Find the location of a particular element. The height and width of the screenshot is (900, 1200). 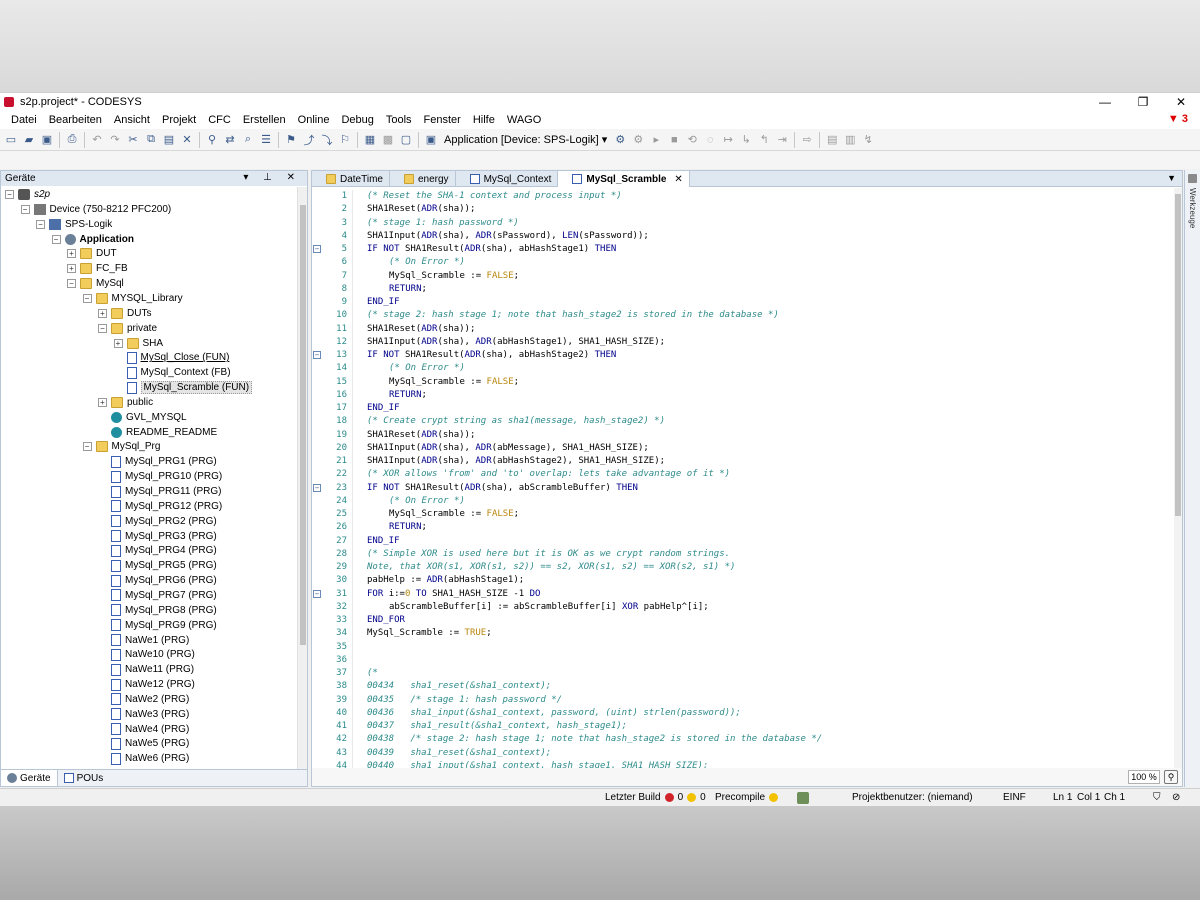

code-line: 25 MySql_Scramble := FALSE; is located at coordinates (743, 514).